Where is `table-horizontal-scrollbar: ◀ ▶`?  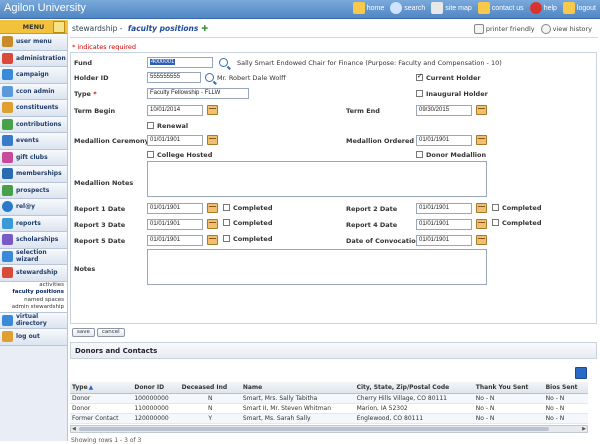 table-horizontal-scrollbar: ◀ ▶ is located at coordinates (329, 429).